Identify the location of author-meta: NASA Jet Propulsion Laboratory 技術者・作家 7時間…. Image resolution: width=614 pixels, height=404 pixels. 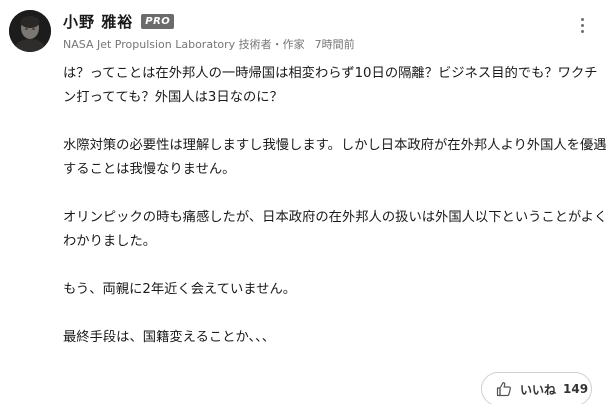
(209, 44).